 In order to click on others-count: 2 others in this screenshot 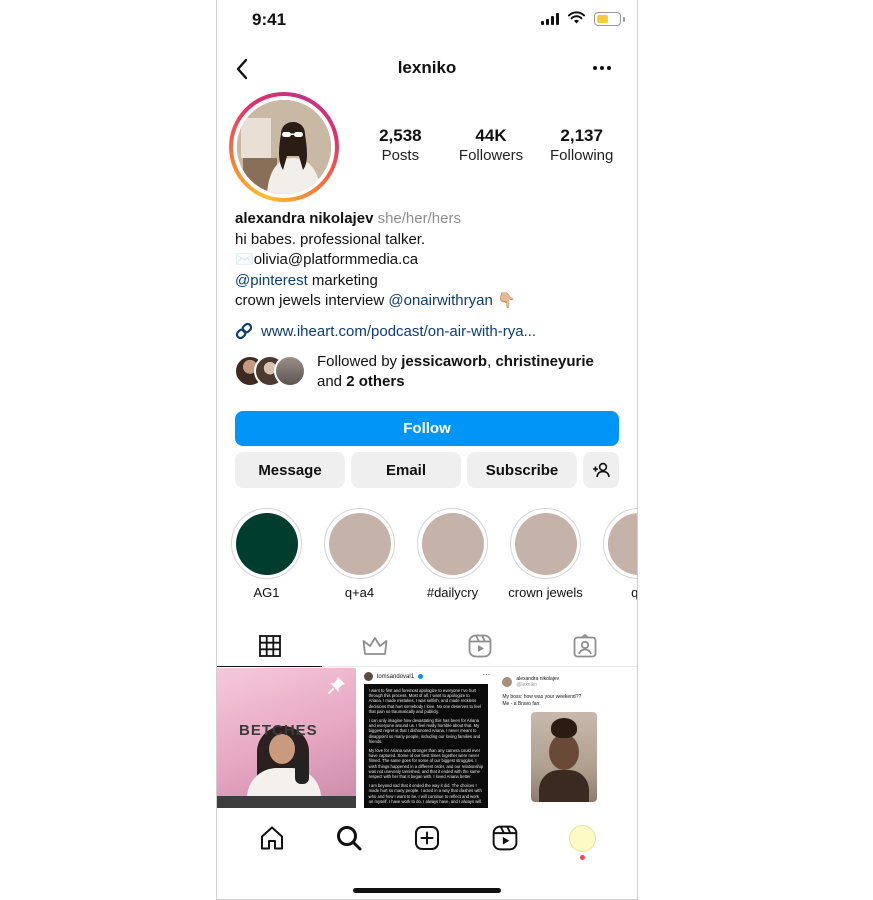, I will do `click(375, 381)`.